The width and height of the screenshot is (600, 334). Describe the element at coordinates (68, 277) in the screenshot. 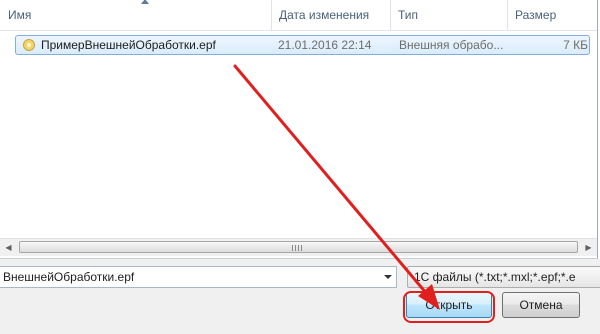

I see `filename-input: ВнешнейОбработки.epf` at that location.